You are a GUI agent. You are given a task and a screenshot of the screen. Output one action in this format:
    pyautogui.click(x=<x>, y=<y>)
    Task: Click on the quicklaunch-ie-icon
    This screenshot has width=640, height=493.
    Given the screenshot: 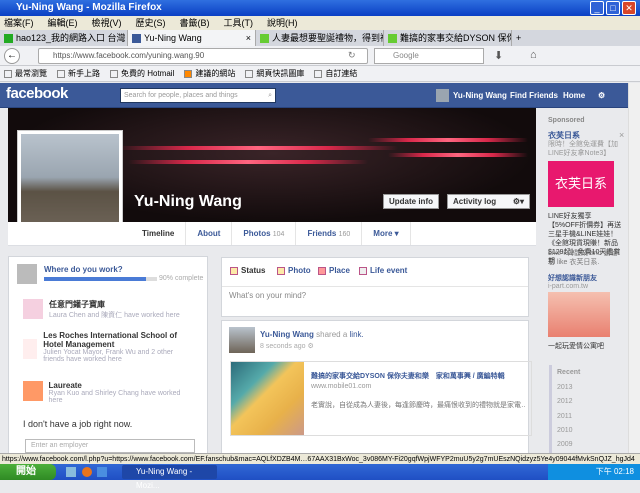 What is the action you would take?
    pyautogui.click(x=102, y=472)
    